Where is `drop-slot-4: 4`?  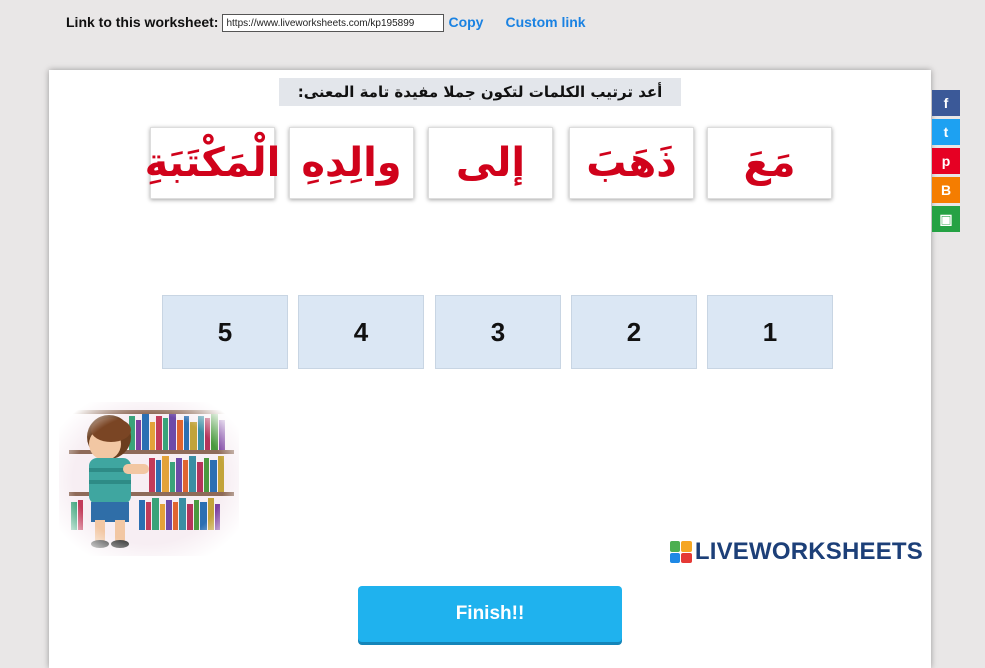
drop-slot-4: 4 is located at coordinates (361, 332).